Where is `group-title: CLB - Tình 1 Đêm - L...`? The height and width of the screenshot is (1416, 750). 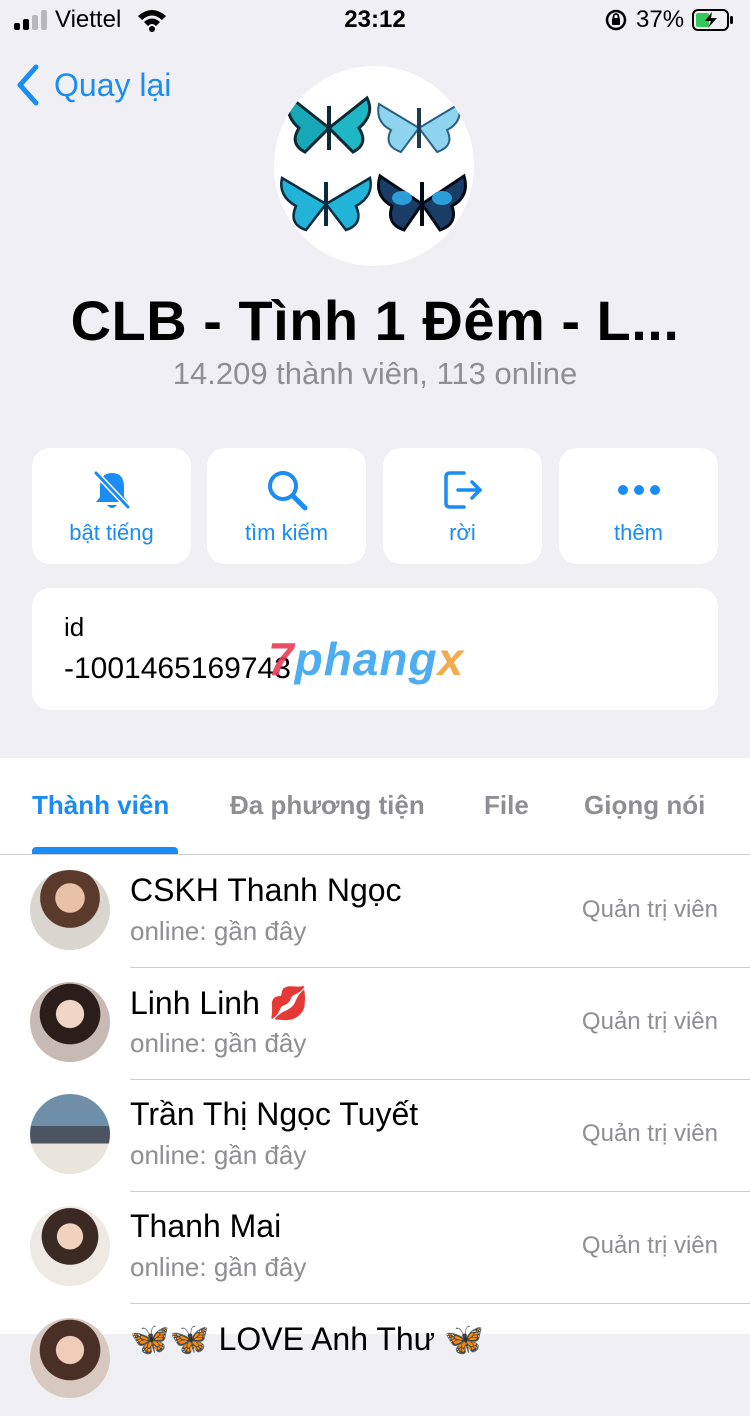
group-title: CLB - Tình 1 Đêm - L... is located at coordinates (375, 320).